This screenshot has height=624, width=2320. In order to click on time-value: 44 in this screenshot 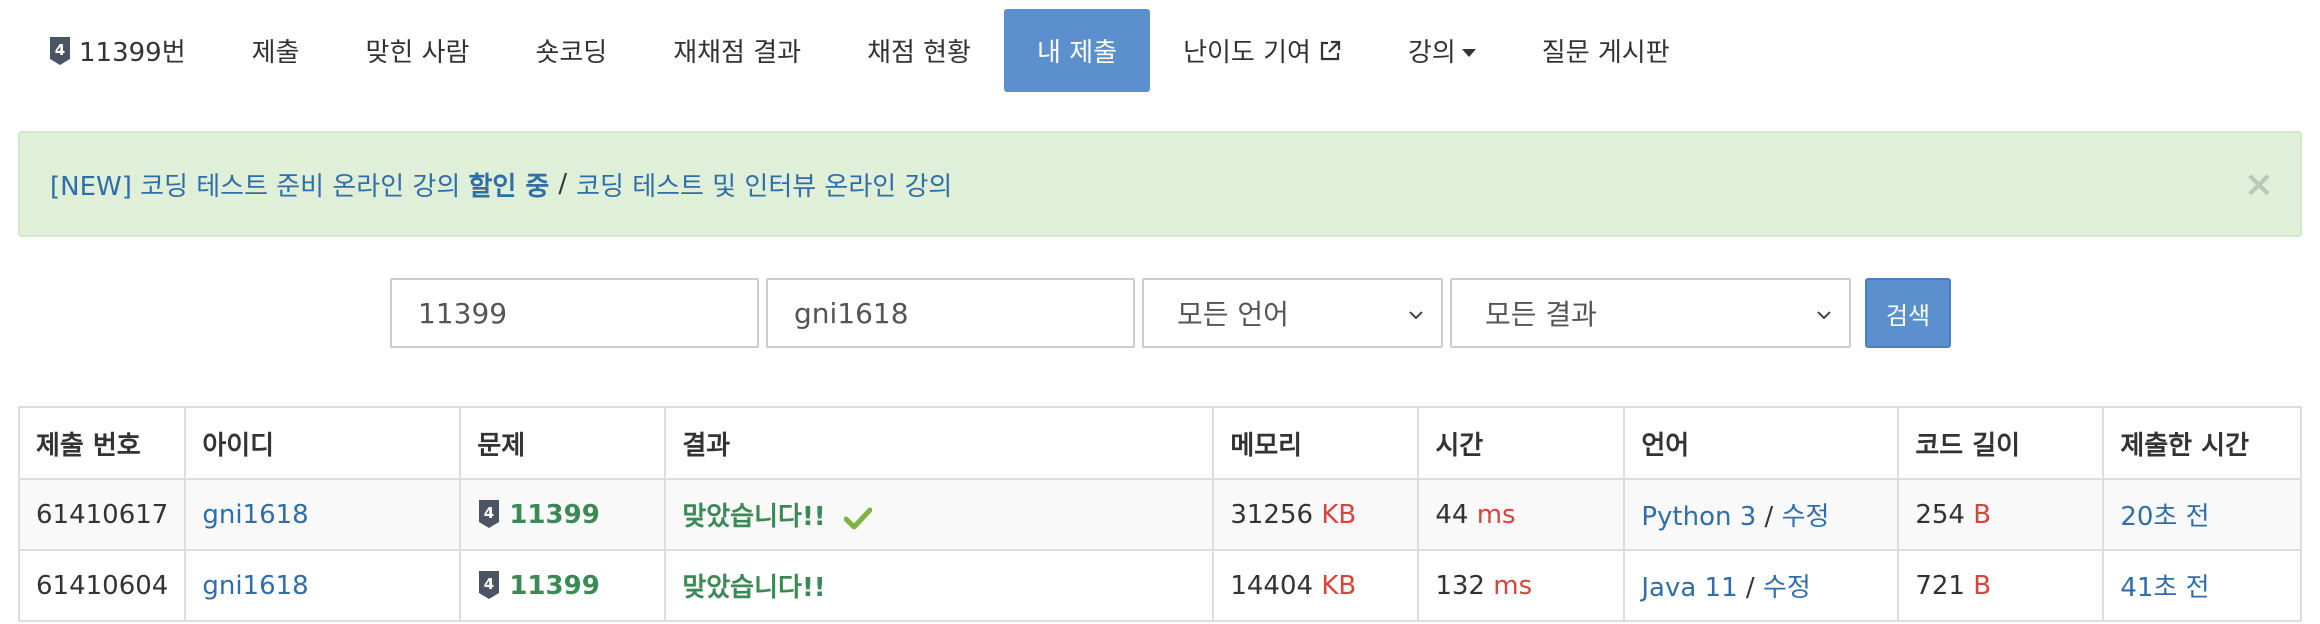, I will do `click(1452, 514)`.